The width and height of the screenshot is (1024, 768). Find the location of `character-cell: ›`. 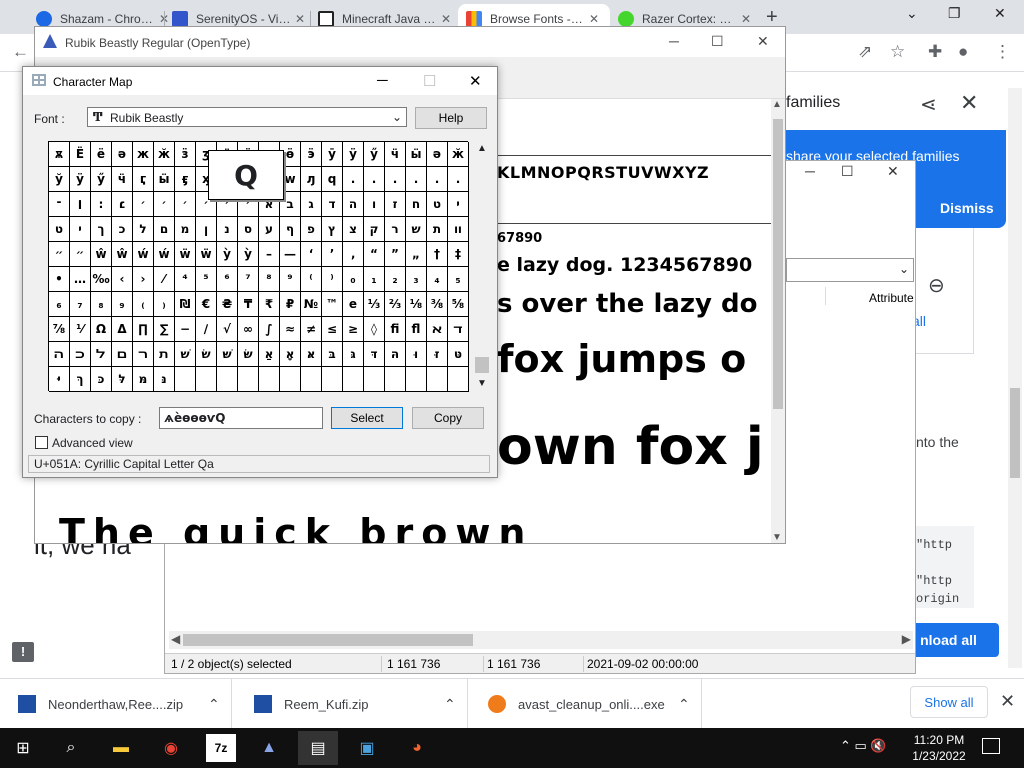

character-cell: › is located at coordinates (143, 279).